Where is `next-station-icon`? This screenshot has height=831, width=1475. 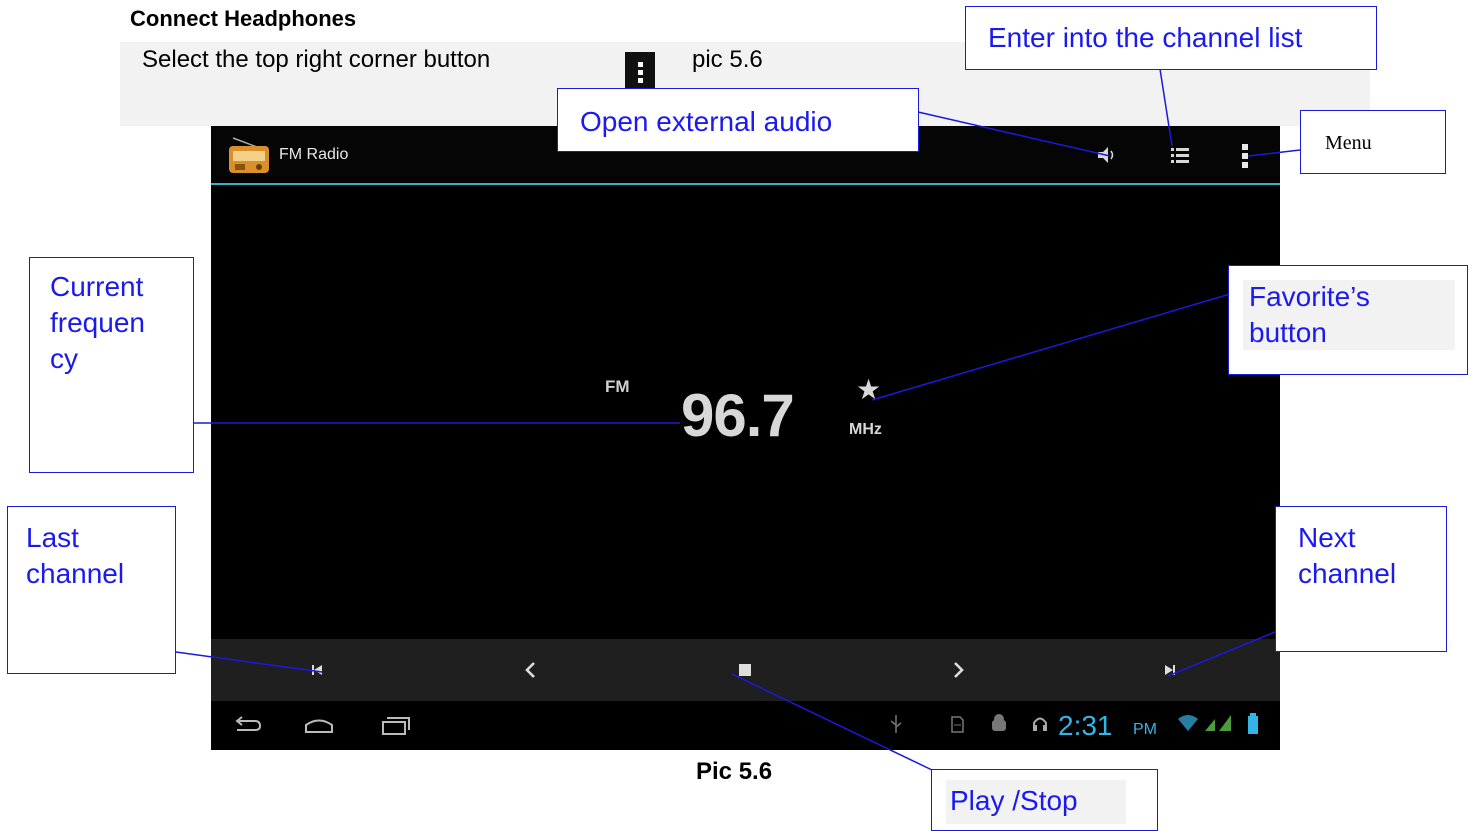 next-station-icon is located at coordinates (1170, 670).